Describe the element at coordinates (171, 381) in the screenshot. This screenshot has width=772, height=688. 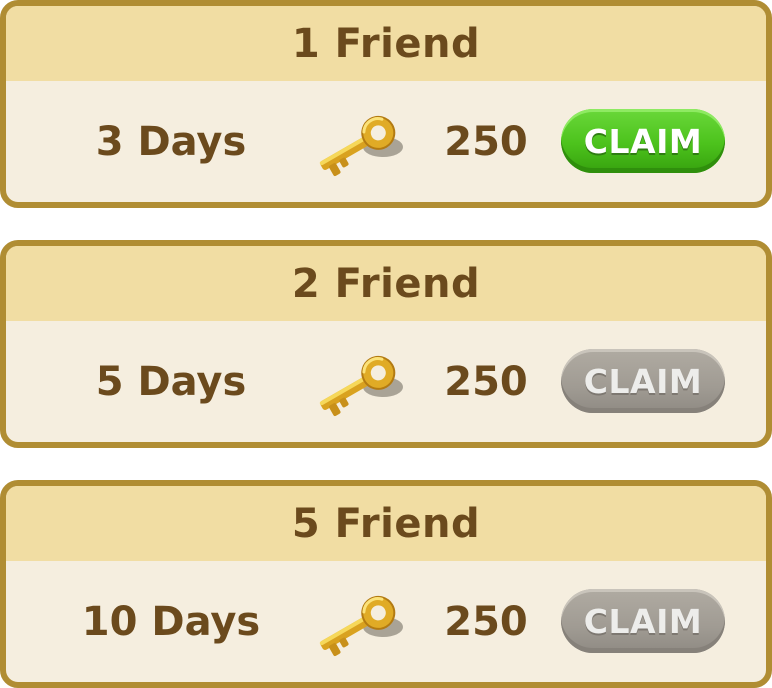
I see `reward-duration: 5 Days` at that location.